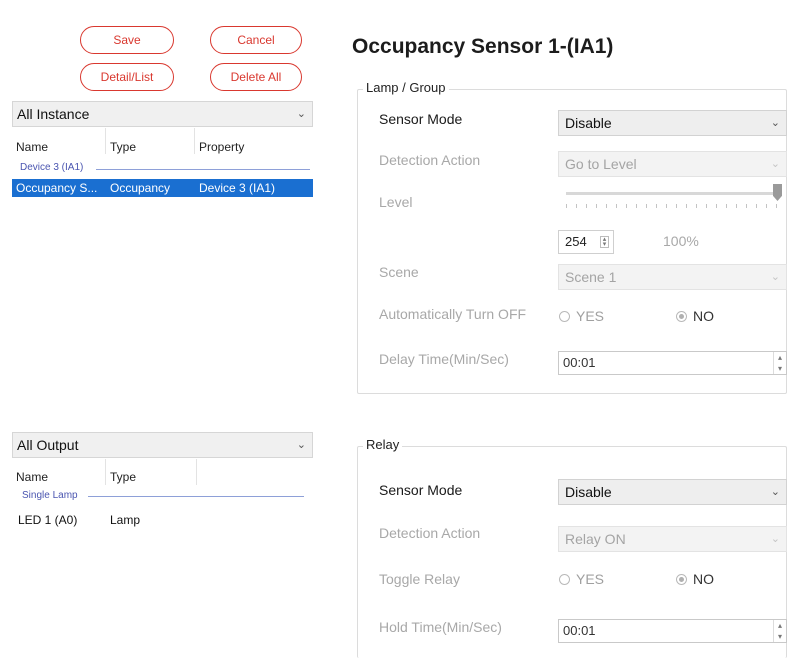  What do you see at coordinates (672, 492) in the screenshot?
I see `relay-sensor-mode-dropdown: Disable ⌄` at bounding box center [672, 492].